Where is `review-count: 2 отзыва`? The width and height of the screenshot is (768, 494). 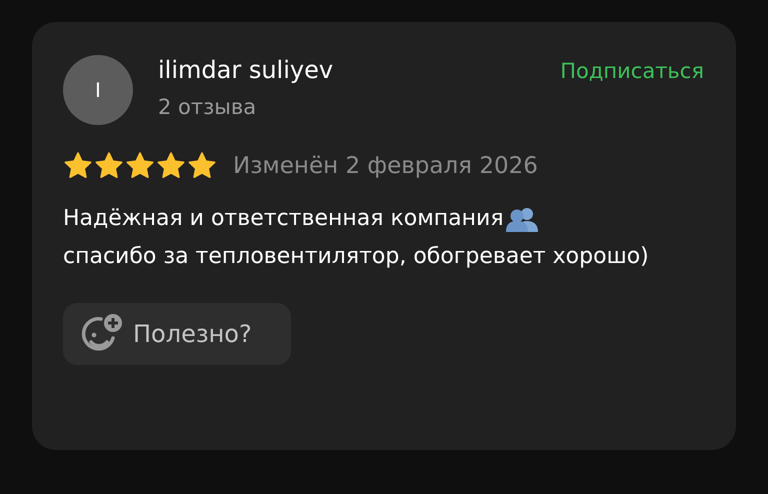 review-count: 2 отзыва is located at coordinates (208, 107).